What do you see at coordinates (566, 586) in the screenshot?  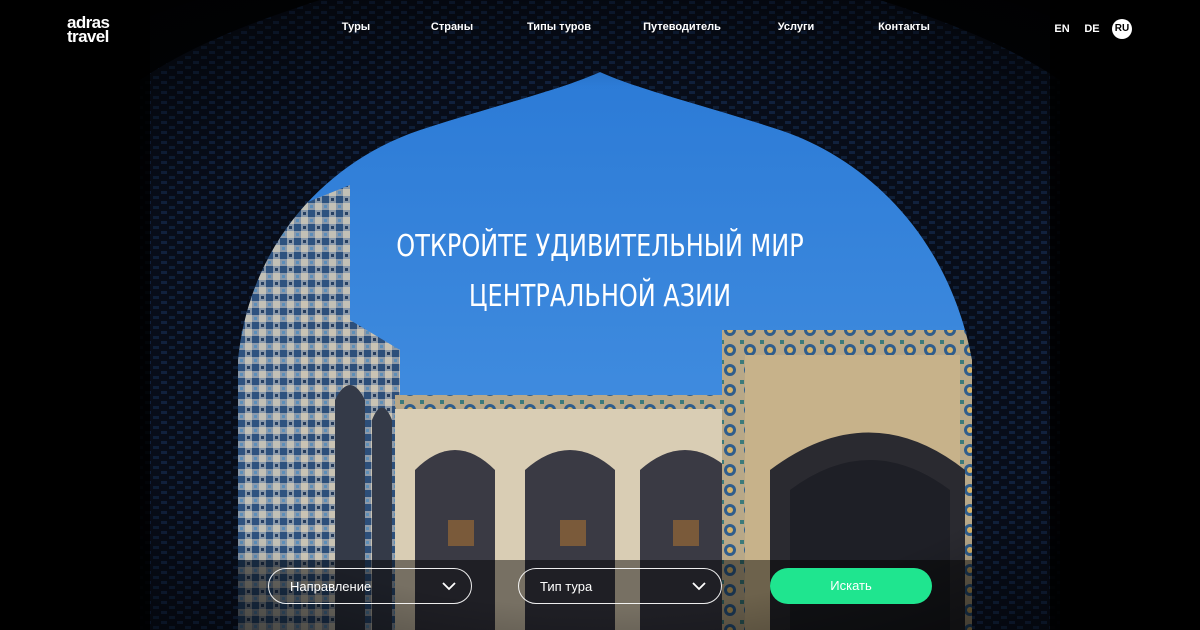 I see `tour-type-select-label: Тип тура` at bounding box center [566, 586].